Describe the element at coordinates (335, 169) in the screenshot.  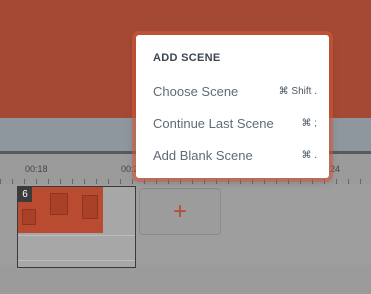
I see `tick-label: 24` at that location.